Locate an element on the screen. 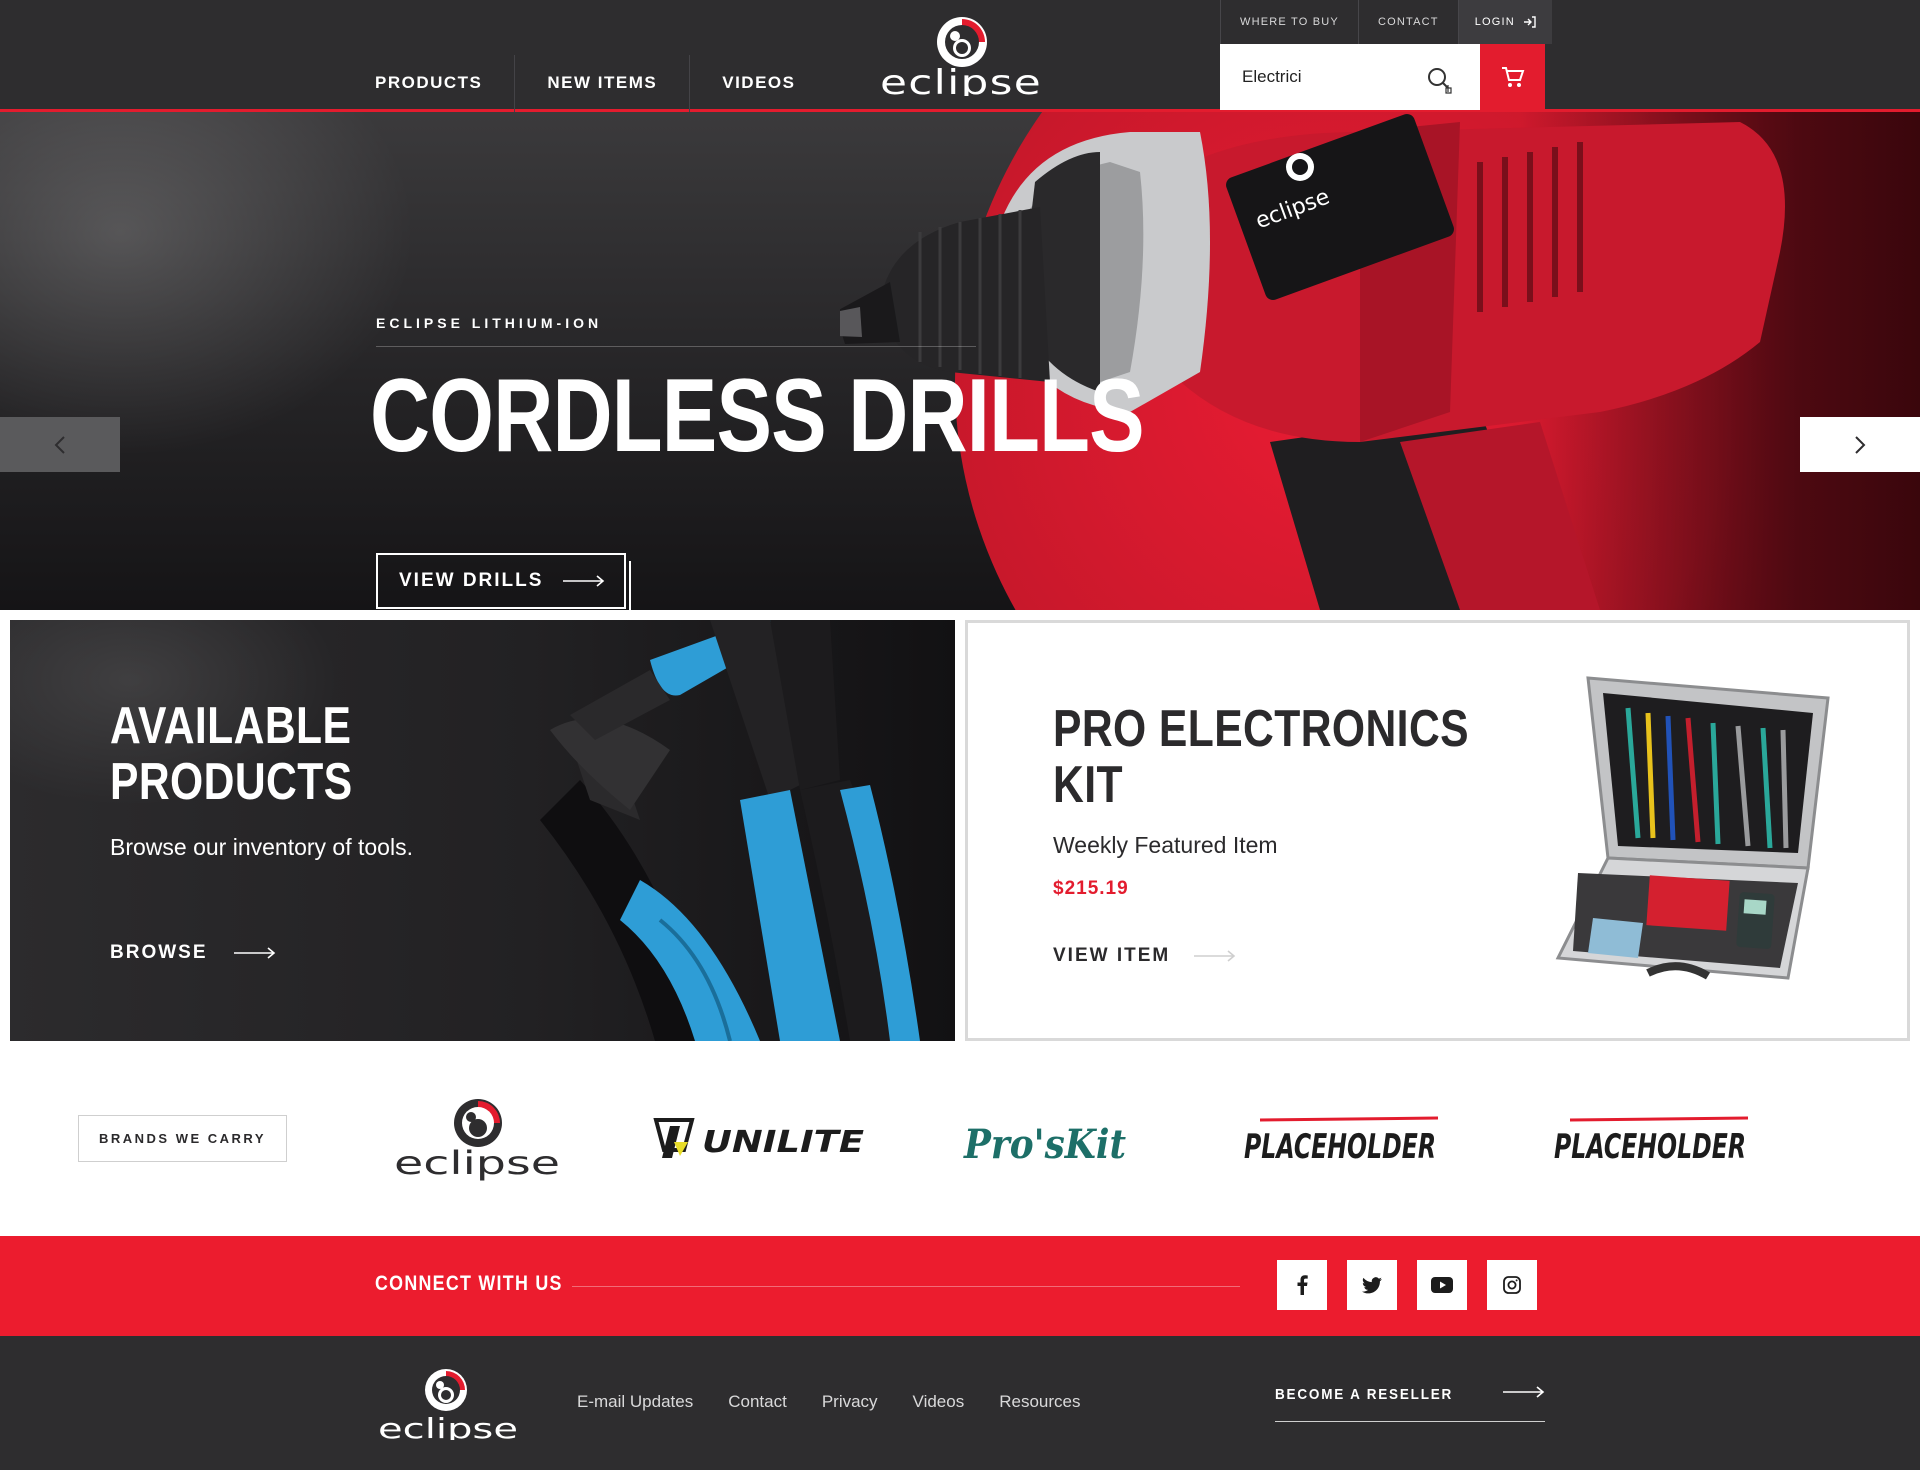  instagram-icon is located at coordinates (1512, 1285).